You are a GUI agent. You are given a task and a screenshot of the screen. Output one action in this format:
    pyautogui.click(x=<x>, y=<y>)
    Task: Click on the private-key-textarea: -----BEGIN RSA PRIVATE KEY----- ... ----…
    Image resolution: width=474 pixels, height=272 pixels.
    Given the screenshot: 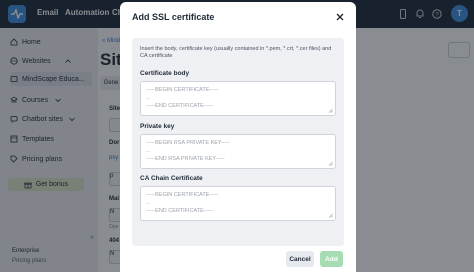 What is the action you would take?
    pyautogui.click(x=238, y=151)
    